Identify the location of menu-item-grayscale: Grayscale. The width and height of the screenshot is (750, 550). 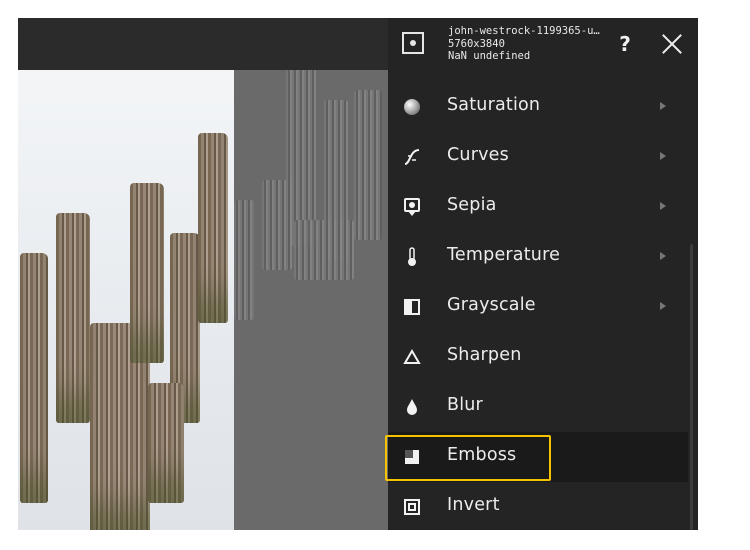
(538, 307).